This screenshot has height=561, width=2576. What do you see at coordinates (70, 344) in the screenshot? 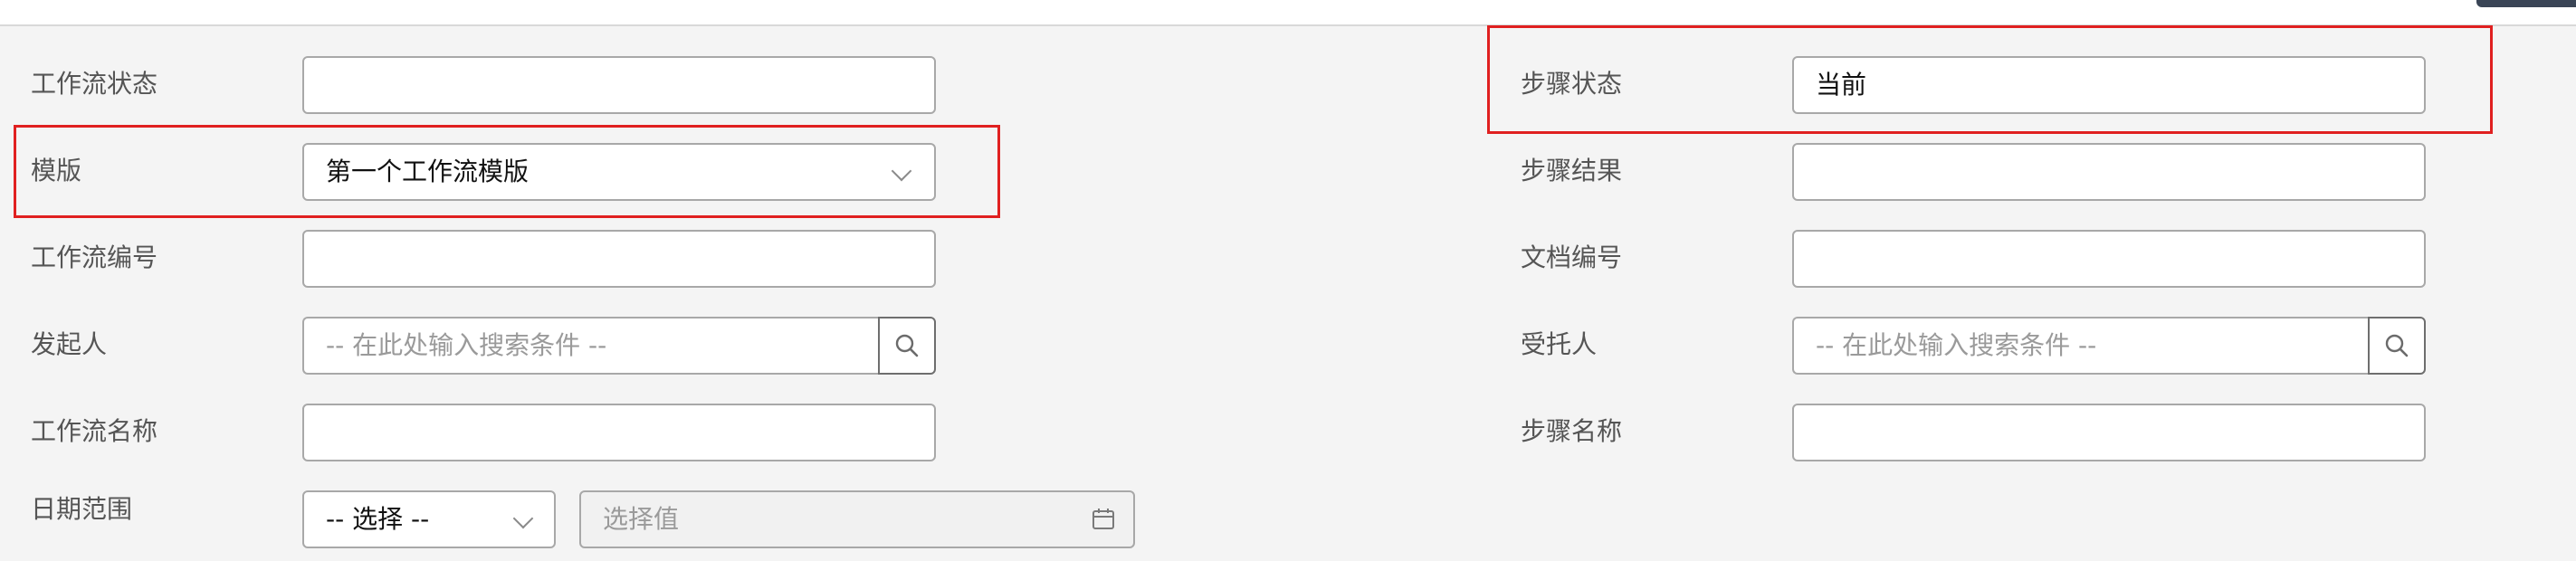
I see `initiator-label: 发起人` at bounding box center [70, 344].